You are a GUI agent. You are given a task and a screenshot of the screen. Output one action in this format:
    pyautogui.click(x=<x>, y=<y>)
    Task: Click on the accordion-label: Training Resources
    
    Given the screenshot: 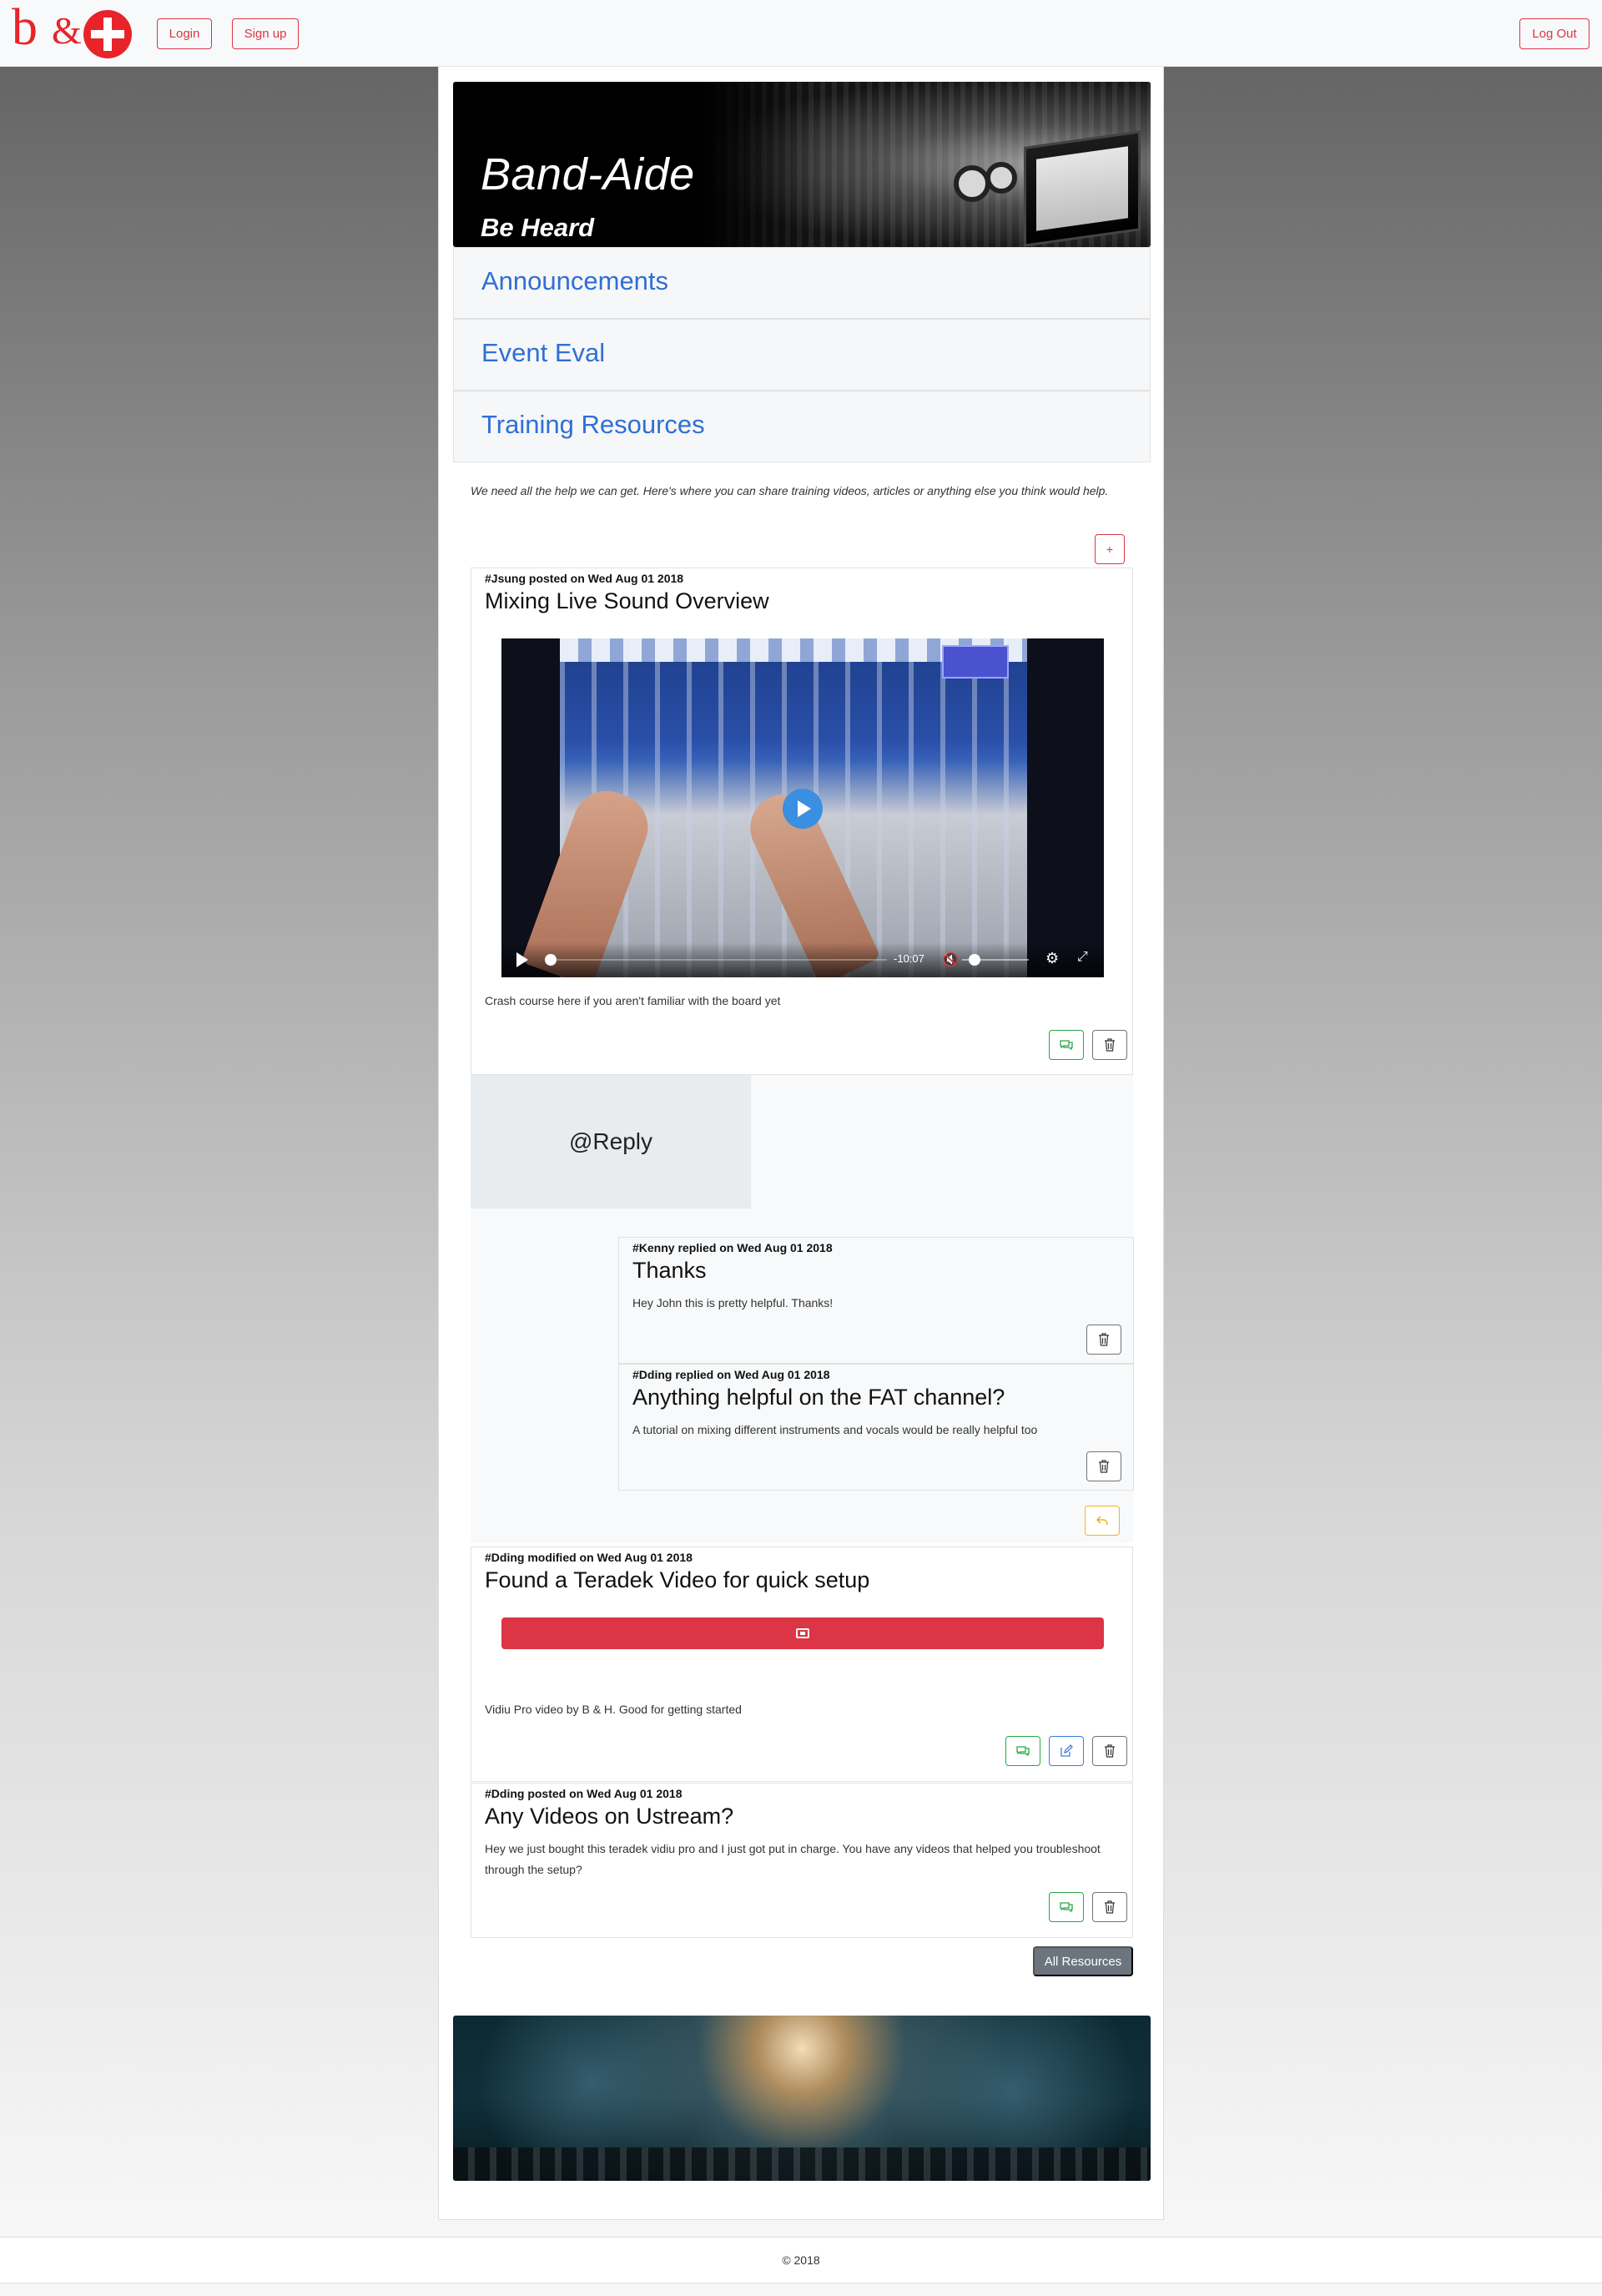 What is the action you would take?
    pyautogui.click(x=593, y=424)
    